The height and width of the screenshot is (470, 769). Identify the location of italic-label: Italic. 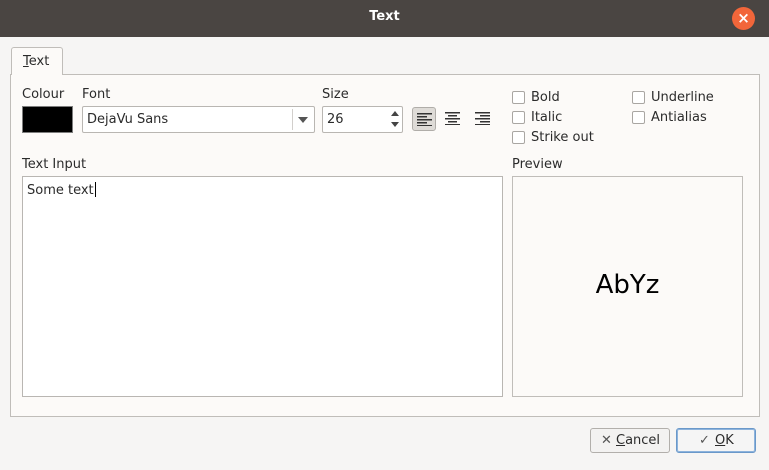
(546, 117).